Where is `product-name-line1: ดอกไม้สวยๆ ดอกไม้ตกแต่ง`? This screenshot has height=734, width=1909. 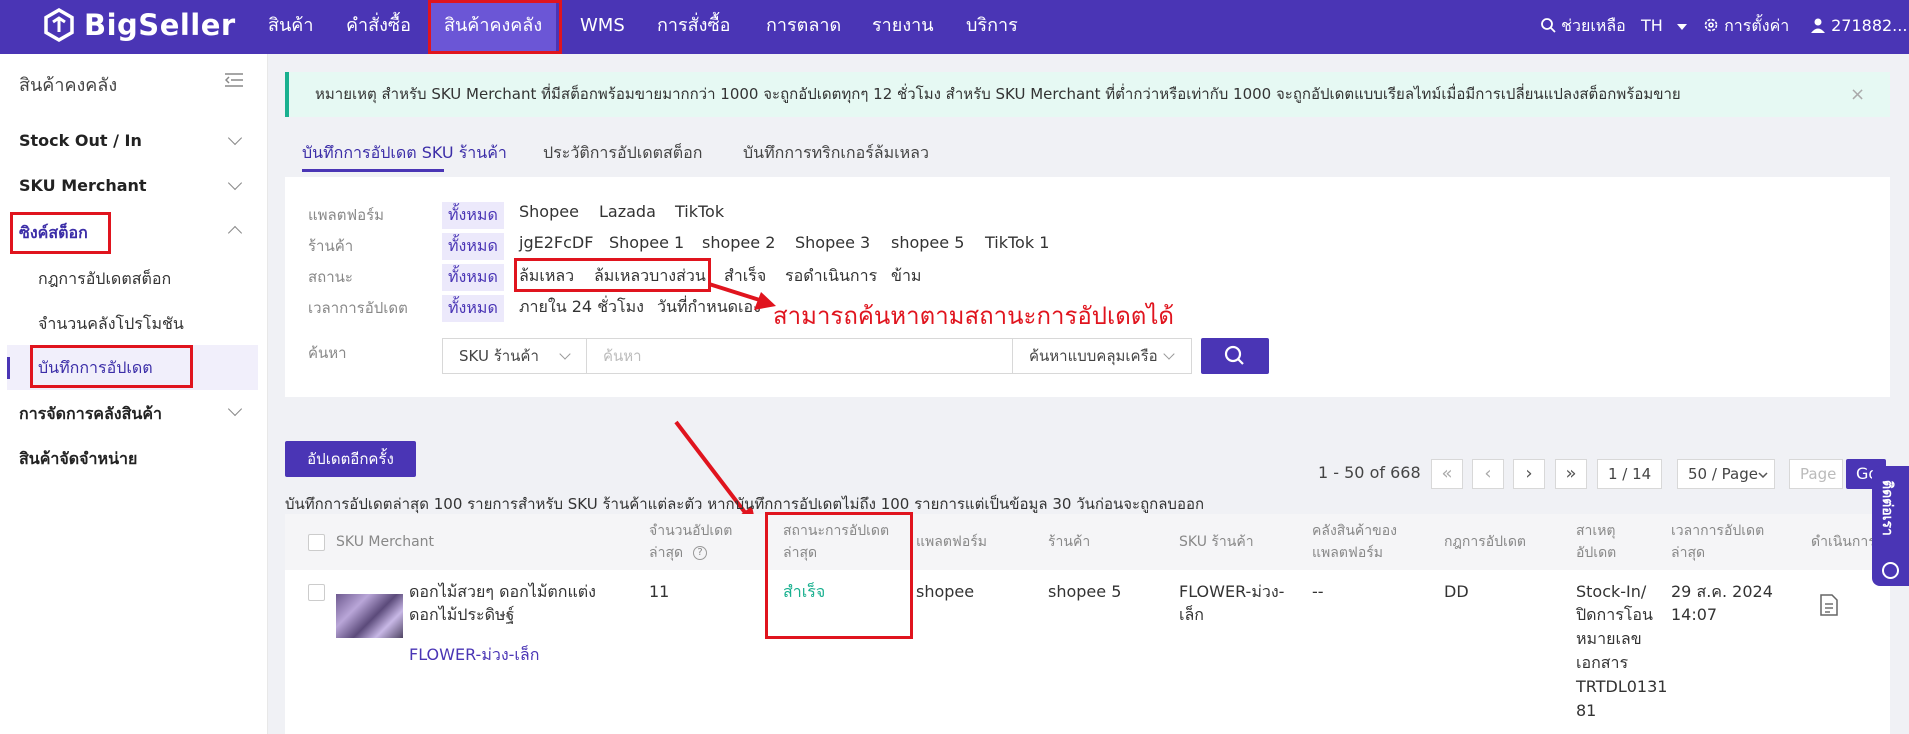
product-name-line1: ดอกไม้สวยๆ ดอกไม้ตกแต่ง is located at coordinates (502, 591).